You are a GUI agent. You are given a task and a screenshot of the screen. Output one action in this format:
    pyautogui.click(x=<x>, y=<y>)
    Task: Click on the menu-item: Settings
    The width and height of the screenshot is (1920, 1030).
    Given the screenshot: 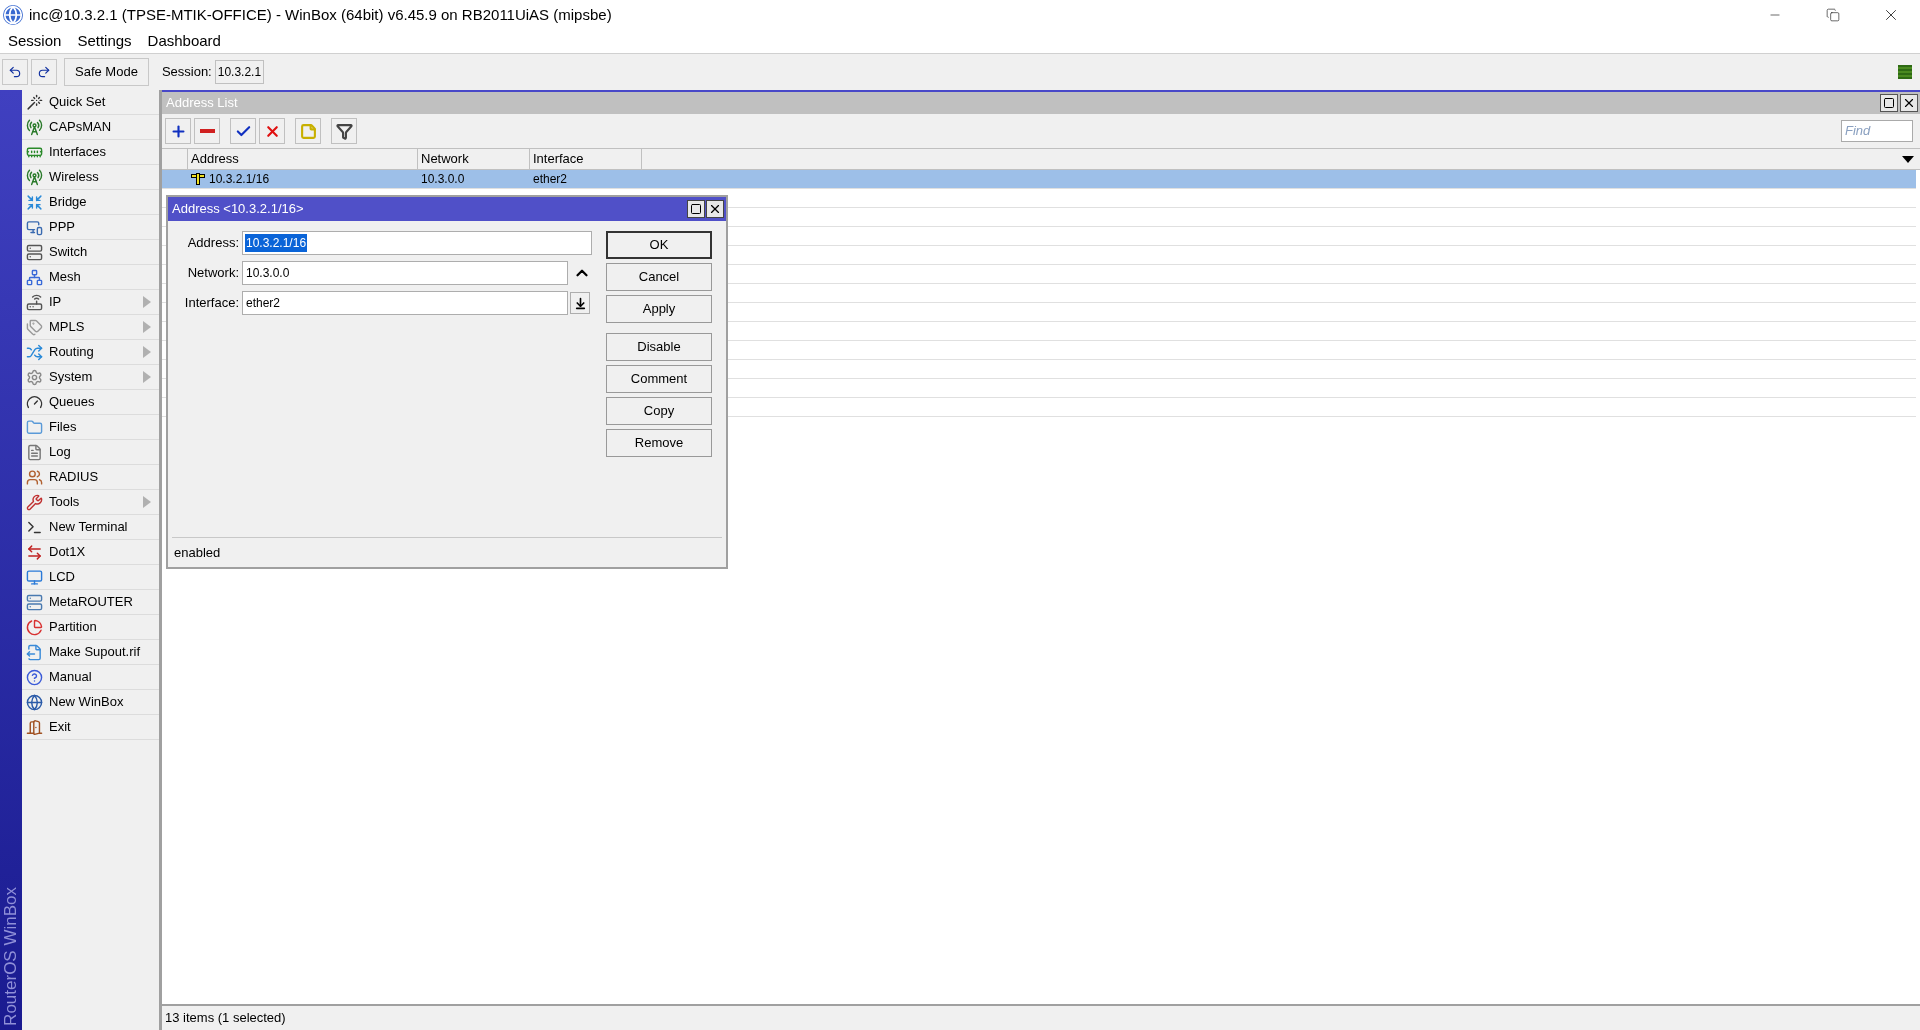 What is the action you would take?
    pyautogui.click(x=104, y=41)
    